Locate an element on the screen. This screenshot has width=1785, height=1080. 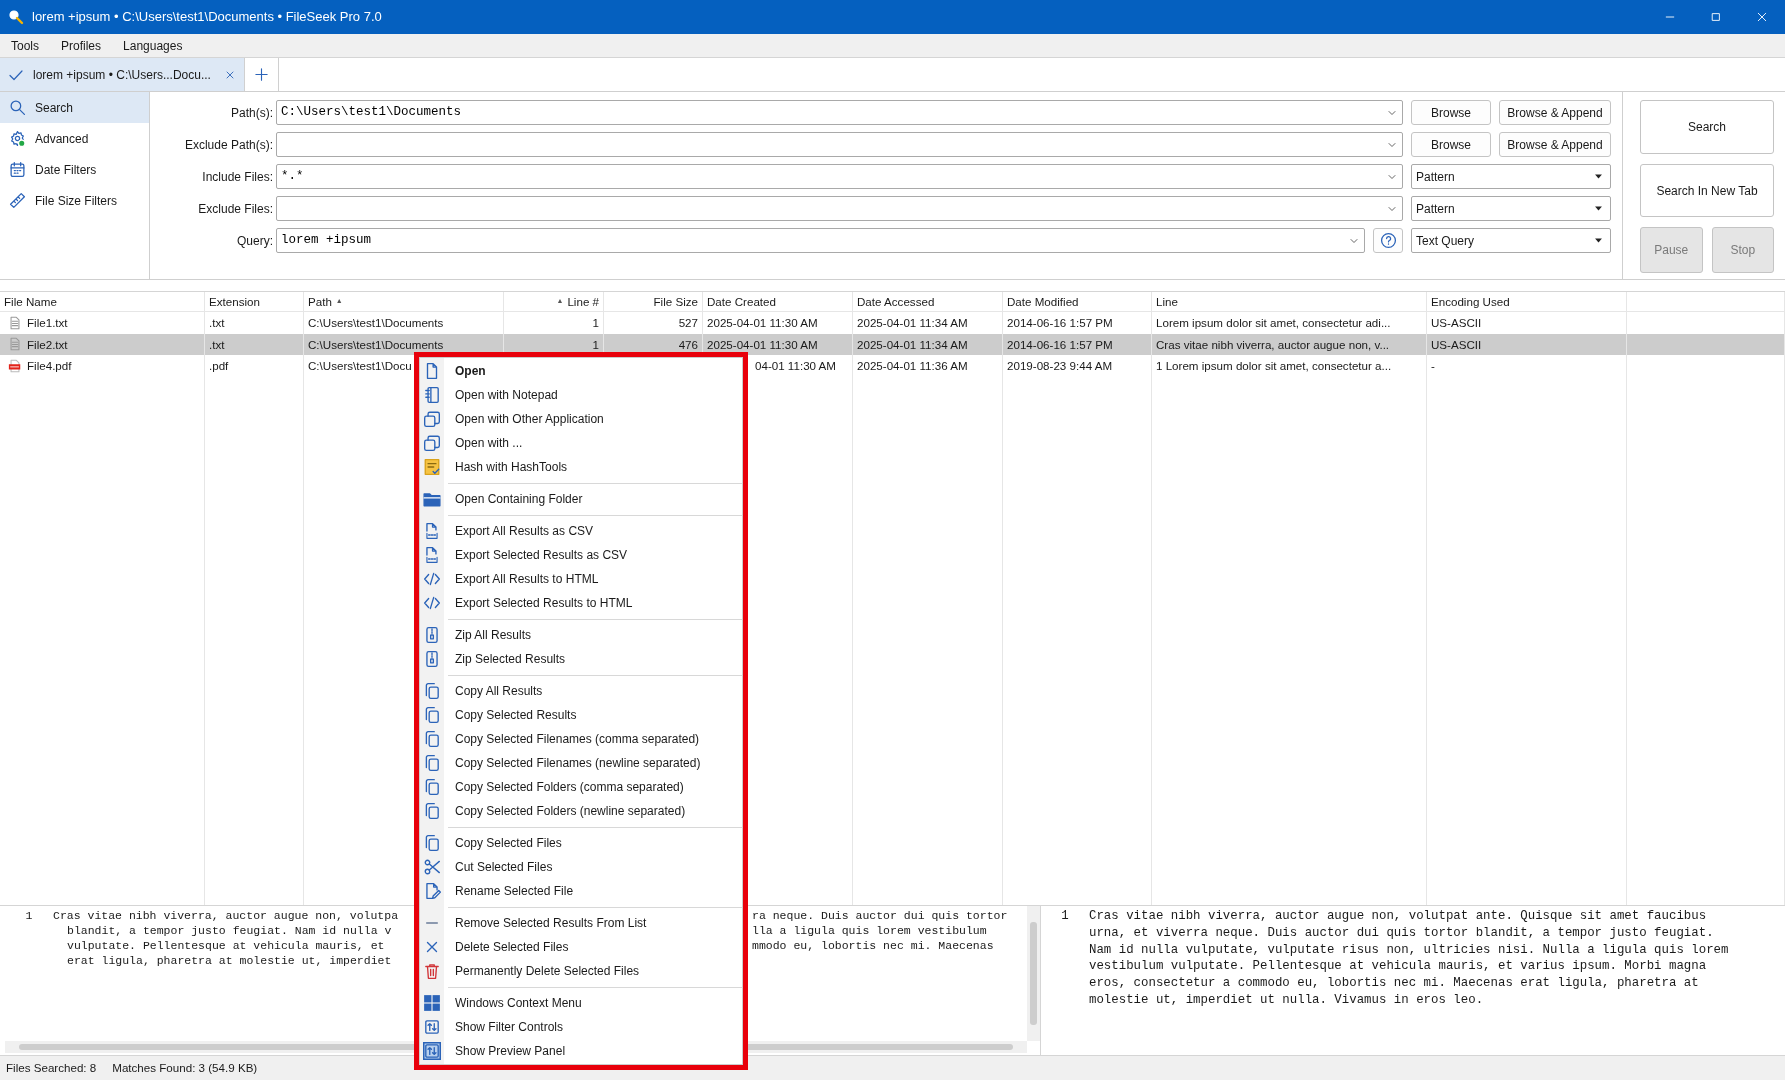
status-text: Files Searched: 8 is located at coordinates (51, 1068).